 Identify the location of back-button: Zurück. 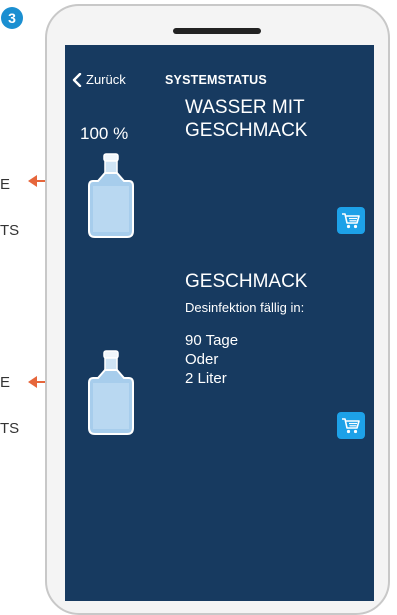
(98, 79).